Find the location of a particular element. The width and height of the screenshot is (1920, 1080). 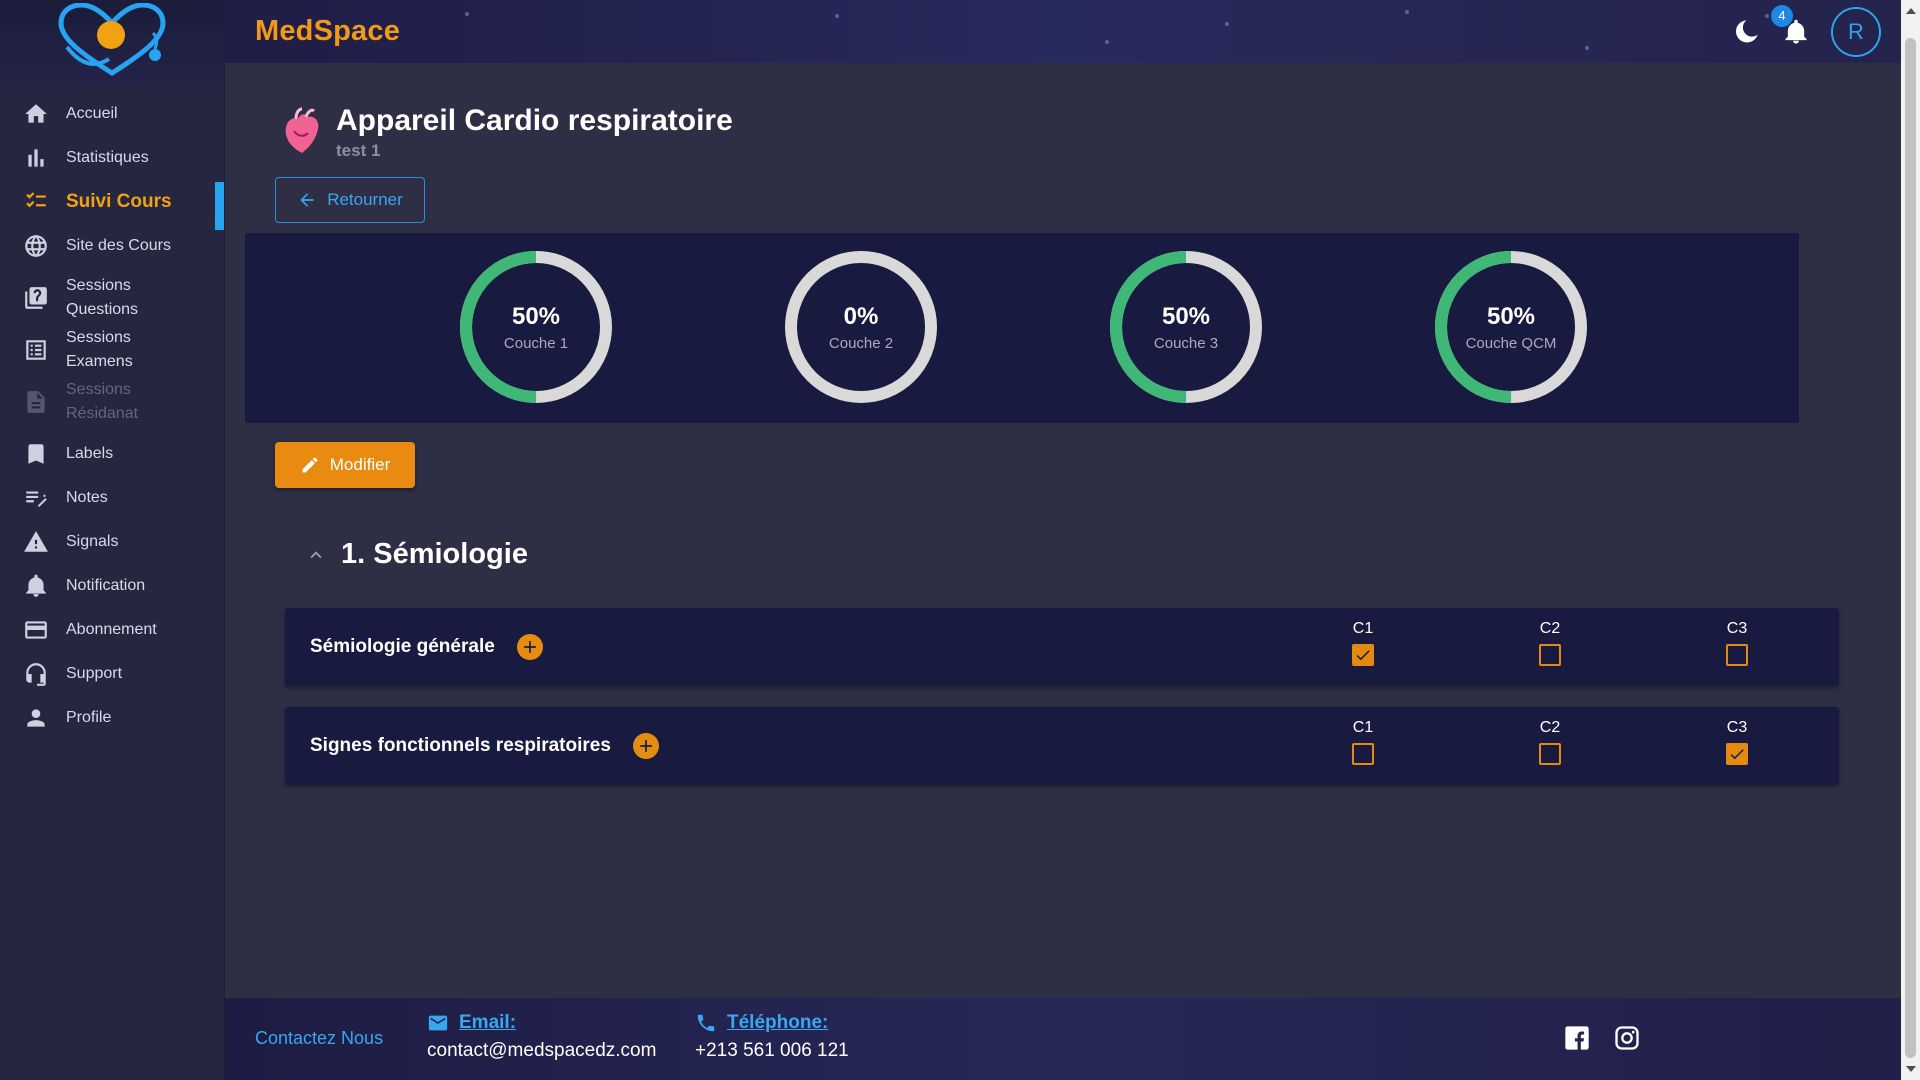

sidebar-item-labels: Labels is located at coordinates (112, 454).